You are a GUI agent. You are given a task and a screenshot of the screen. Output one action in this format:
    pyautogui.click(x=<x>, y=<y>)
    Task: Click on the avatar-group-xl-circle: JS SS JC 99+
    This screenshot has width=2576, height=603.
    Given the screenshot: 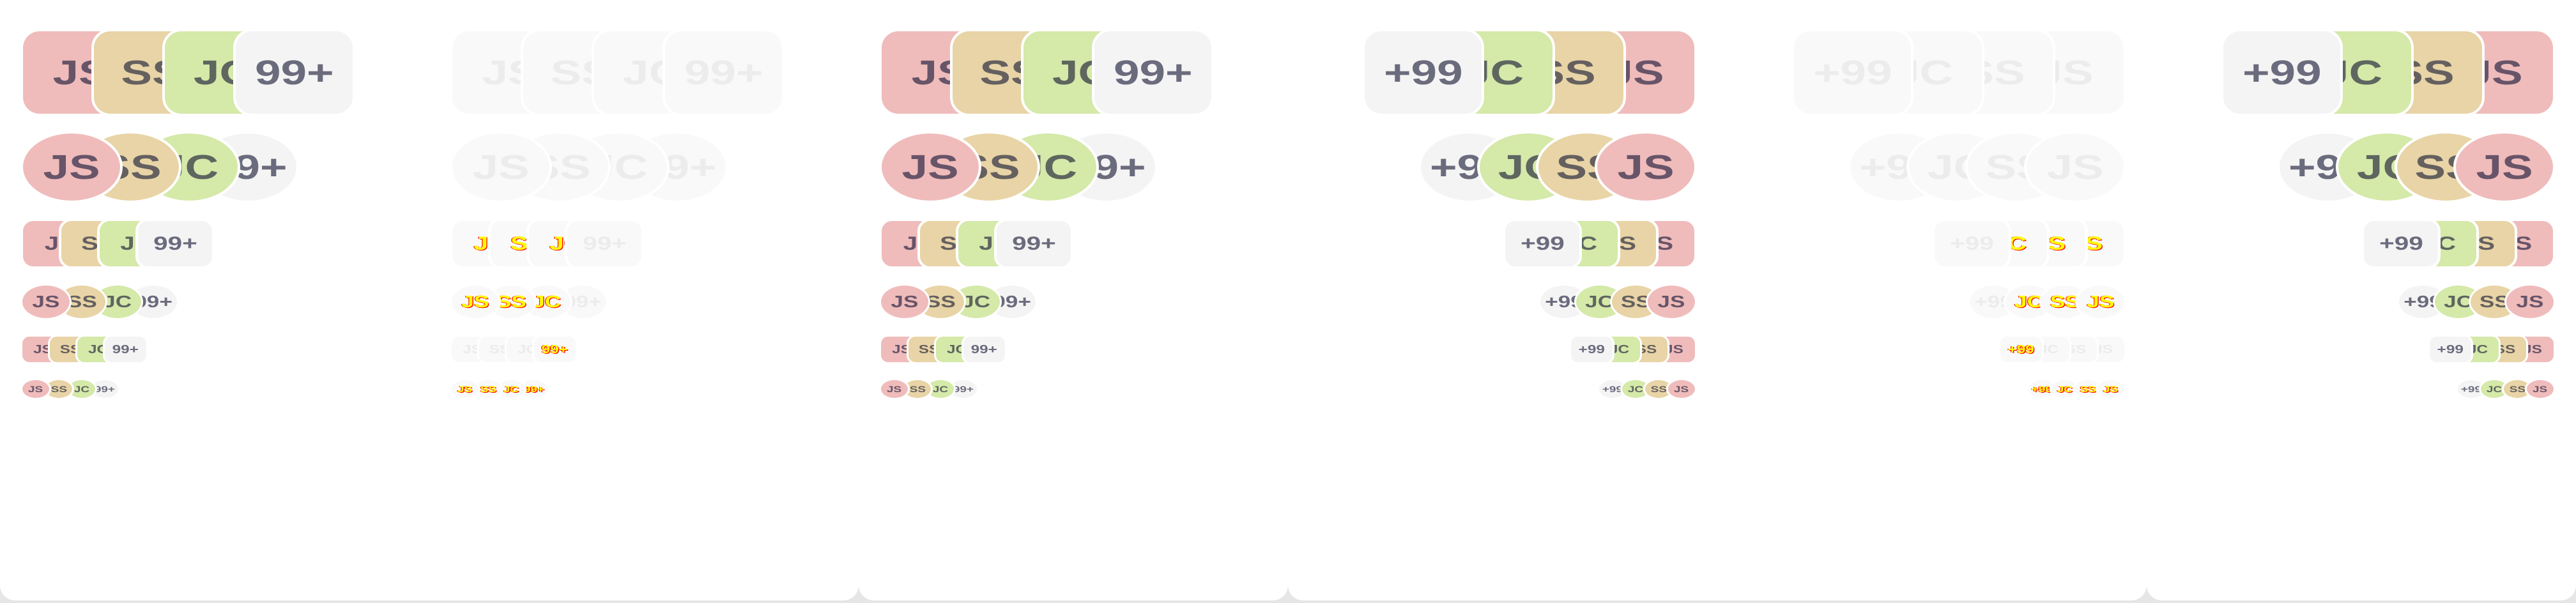 What is the action you would take?
    pyautogui.click(x=1073, y=167)
    